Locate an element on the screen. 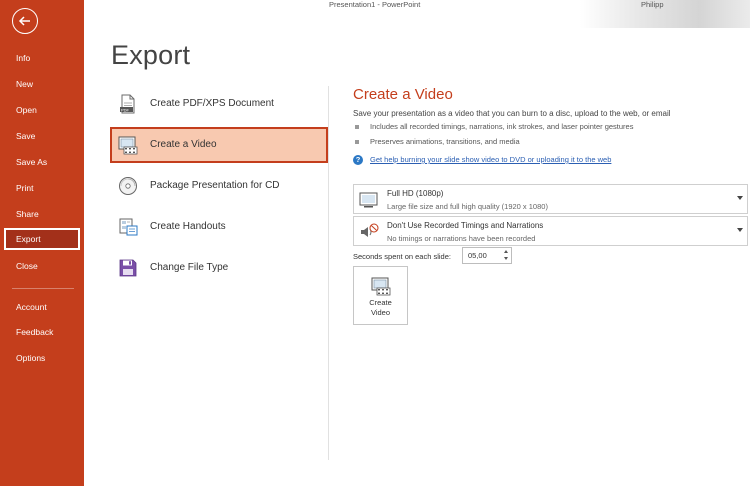 The height and width of the screenshot is (486, 750). option-create-handouts: Create Handouts is located at coordinates (219, 227).